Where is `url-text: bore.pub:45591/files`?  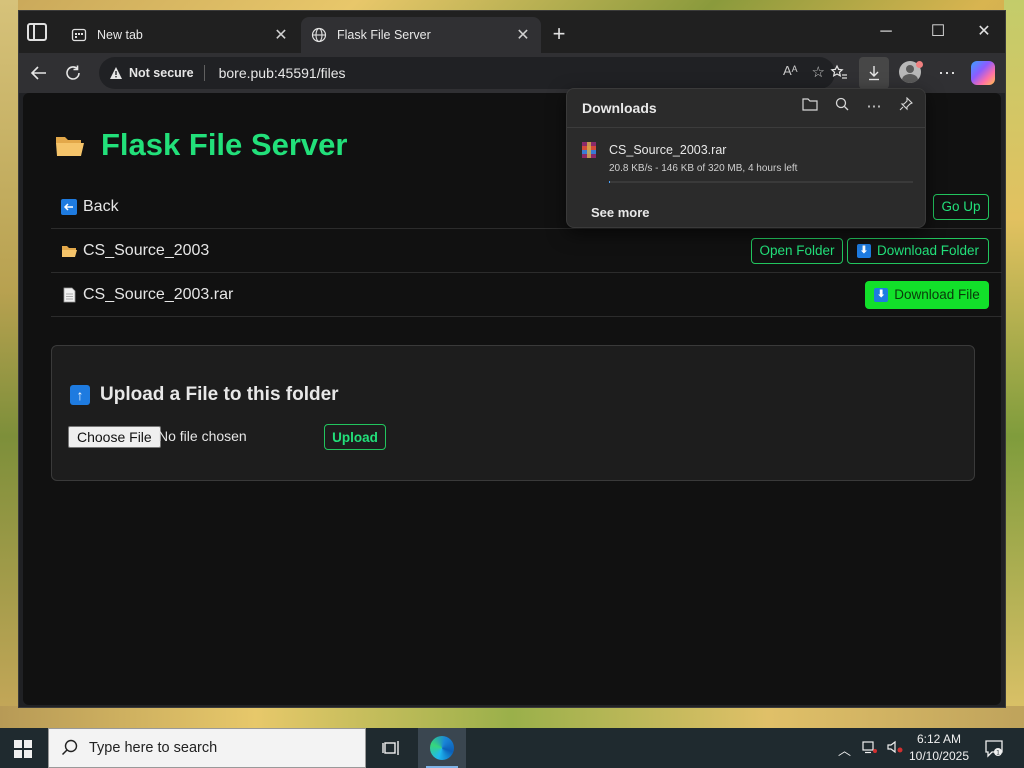 url-text: bore.pub:45591/files is located at coordinates (282, 73).